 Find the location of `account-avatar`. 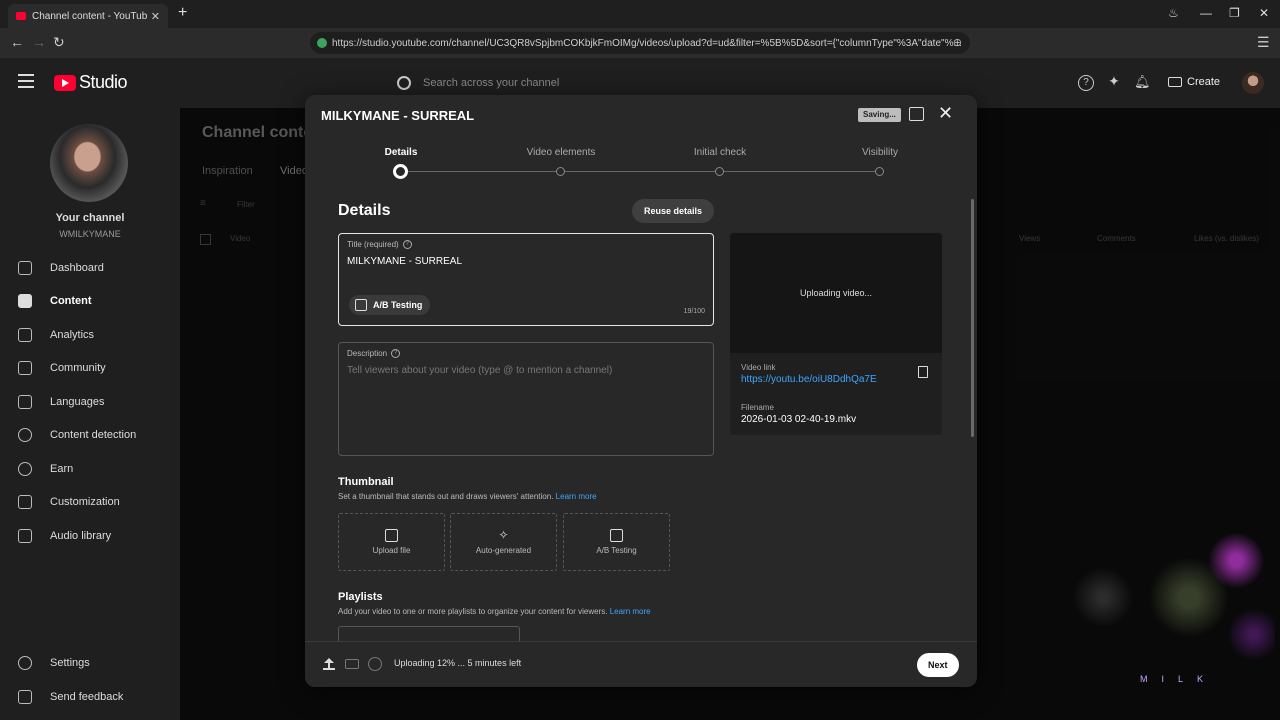

account-avatar is located at coordinates (1253, 83).